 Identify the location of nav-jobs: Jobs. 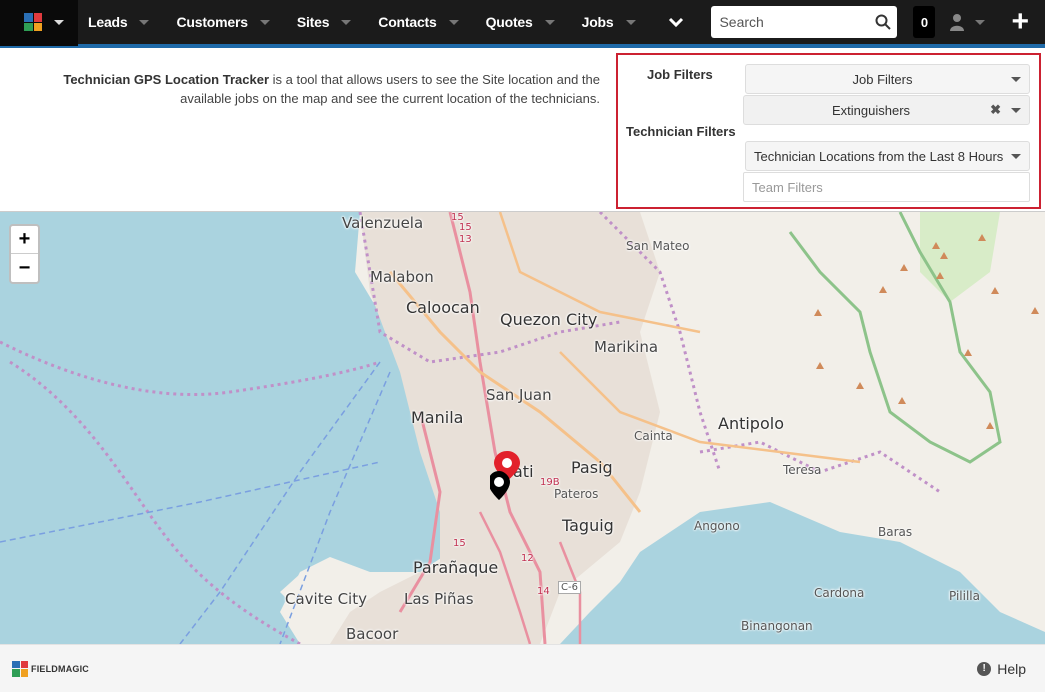
(612, 23).